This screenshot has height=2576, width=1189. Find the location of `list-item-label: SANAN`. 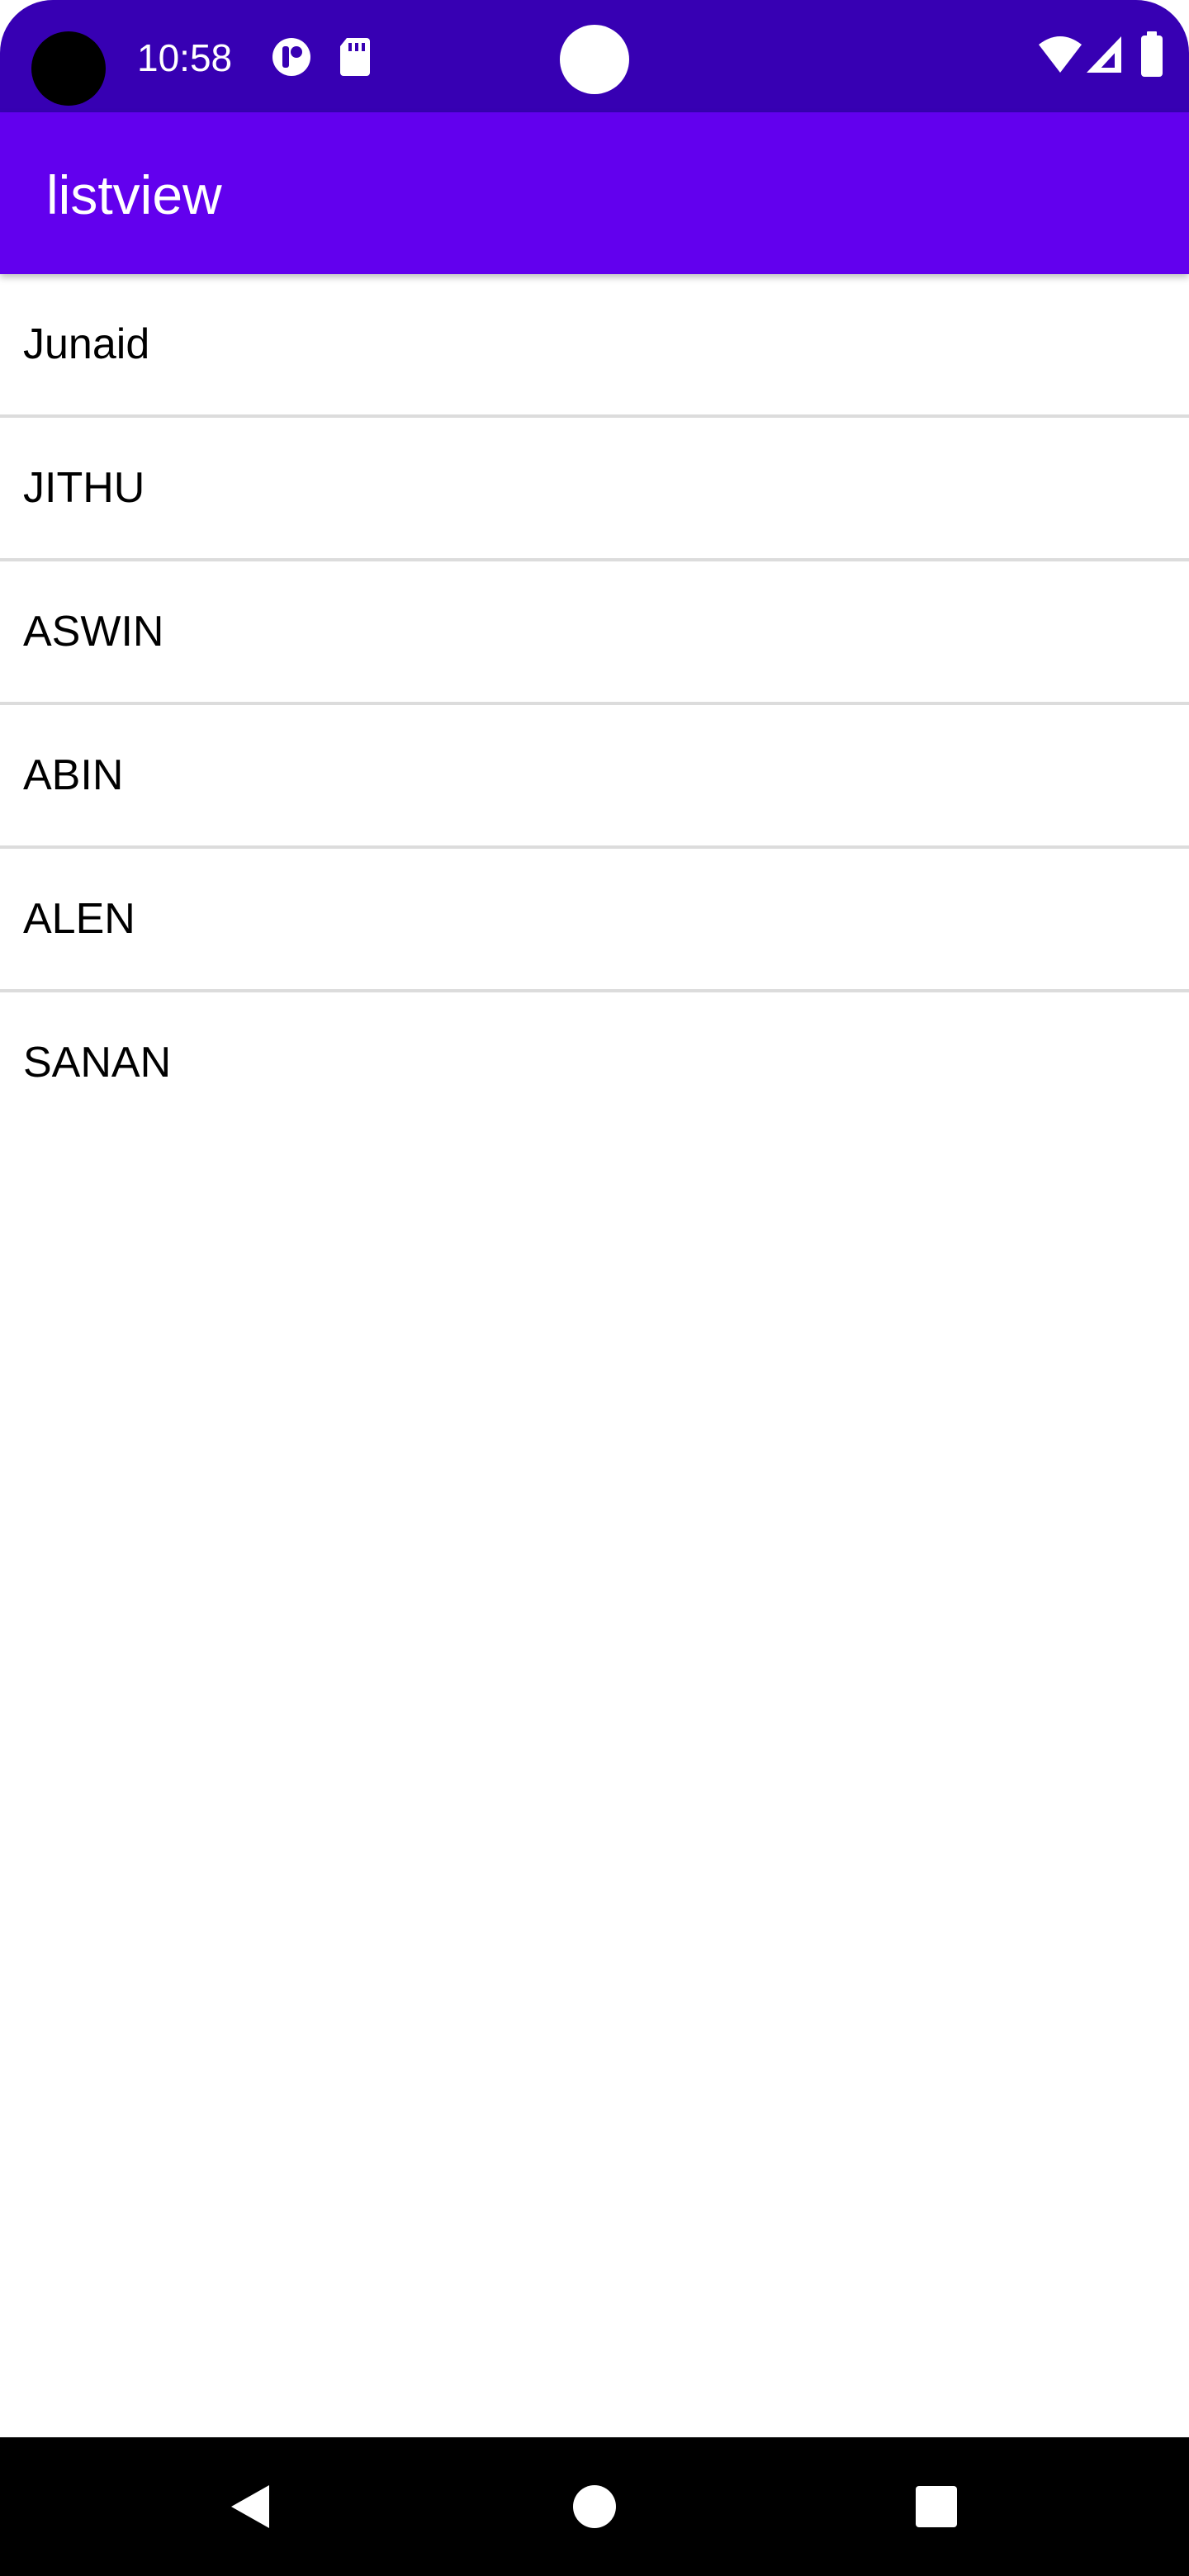

list-item-label: SANAN is located at coordinates (97, 1063).